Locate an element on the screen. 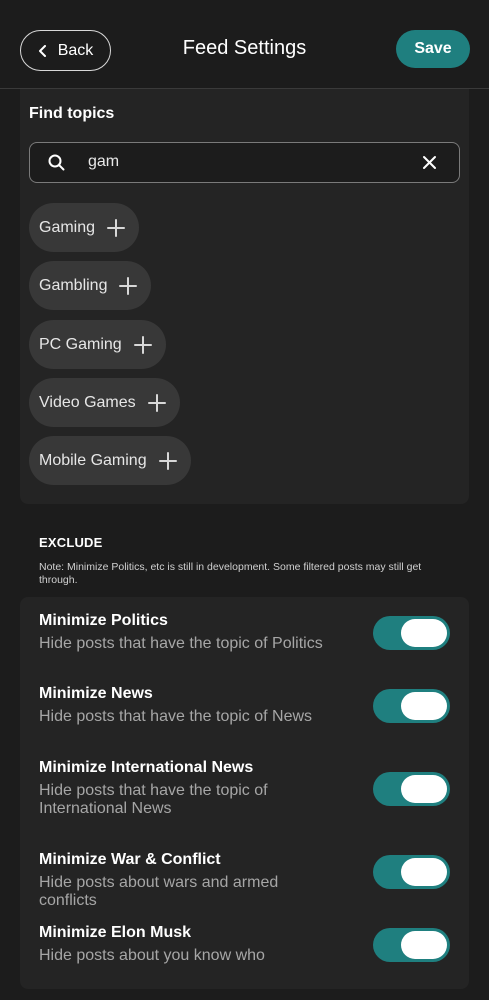 The height and width of the screenshot is (1000, 489). topic-chip-gambling: Gambling is located at coordinates (90, 285).